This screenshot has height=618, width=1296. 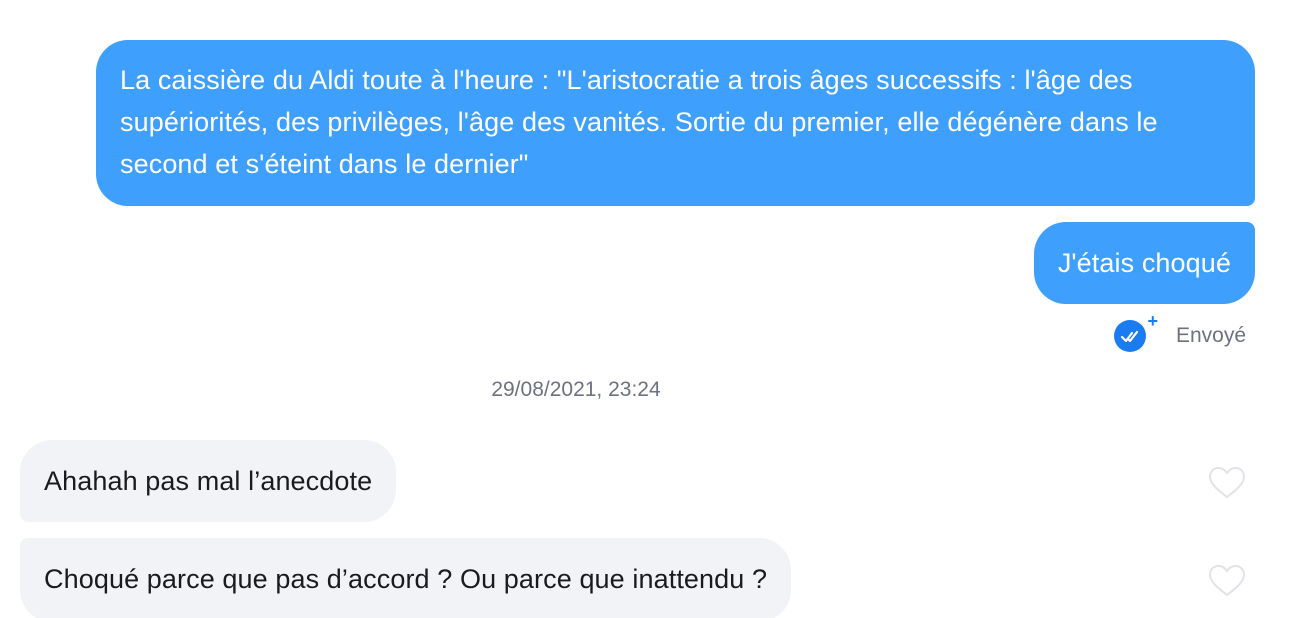 I want to click on incoming-message: Ahahah pas mal l’anecdote, so click(x=208, y=481).